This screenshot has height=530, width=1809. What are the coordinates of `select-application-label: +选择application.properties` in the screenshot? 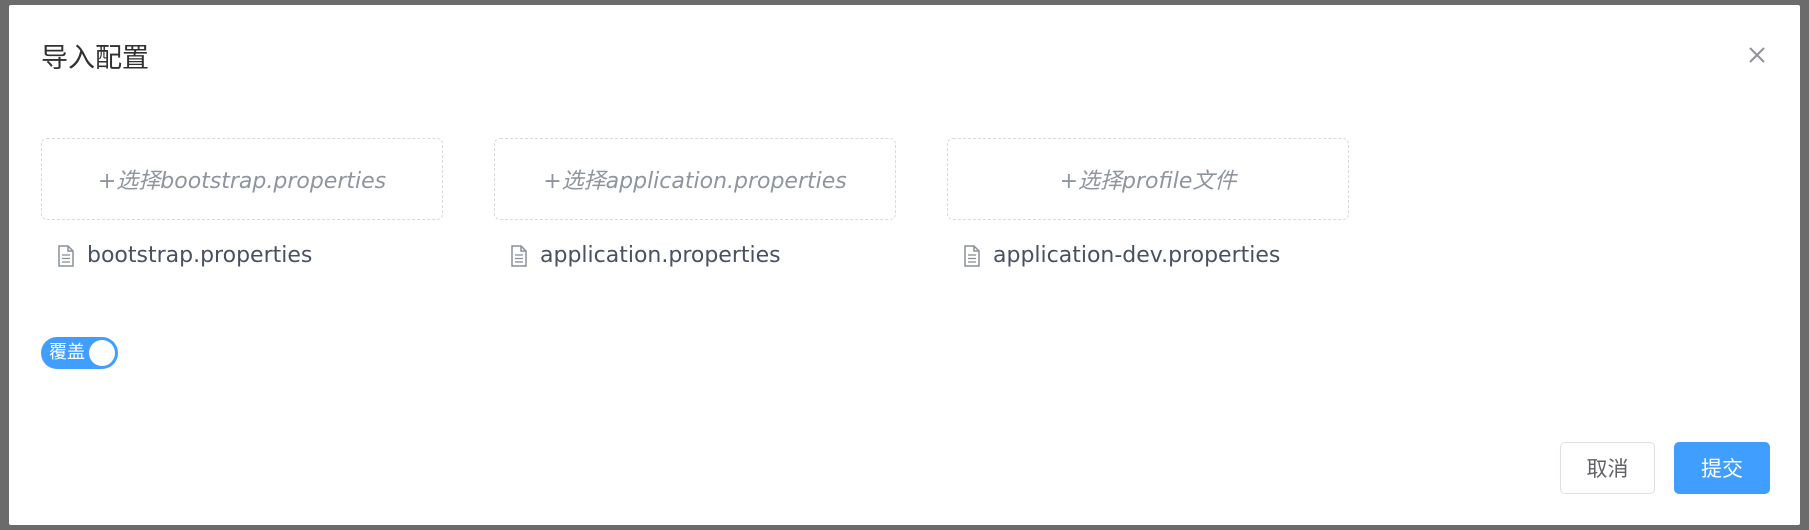 It's located at (695, 181).